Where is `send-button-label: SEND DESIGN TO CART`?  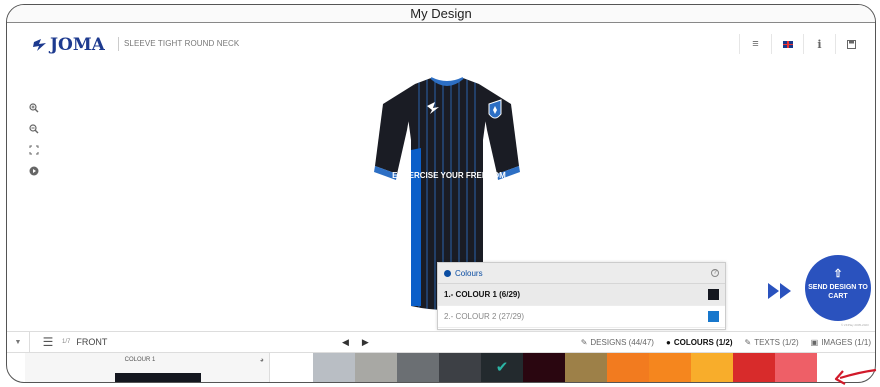 send-button-label: SEND DESIGN TO CART is located at coordinates (838, 292).